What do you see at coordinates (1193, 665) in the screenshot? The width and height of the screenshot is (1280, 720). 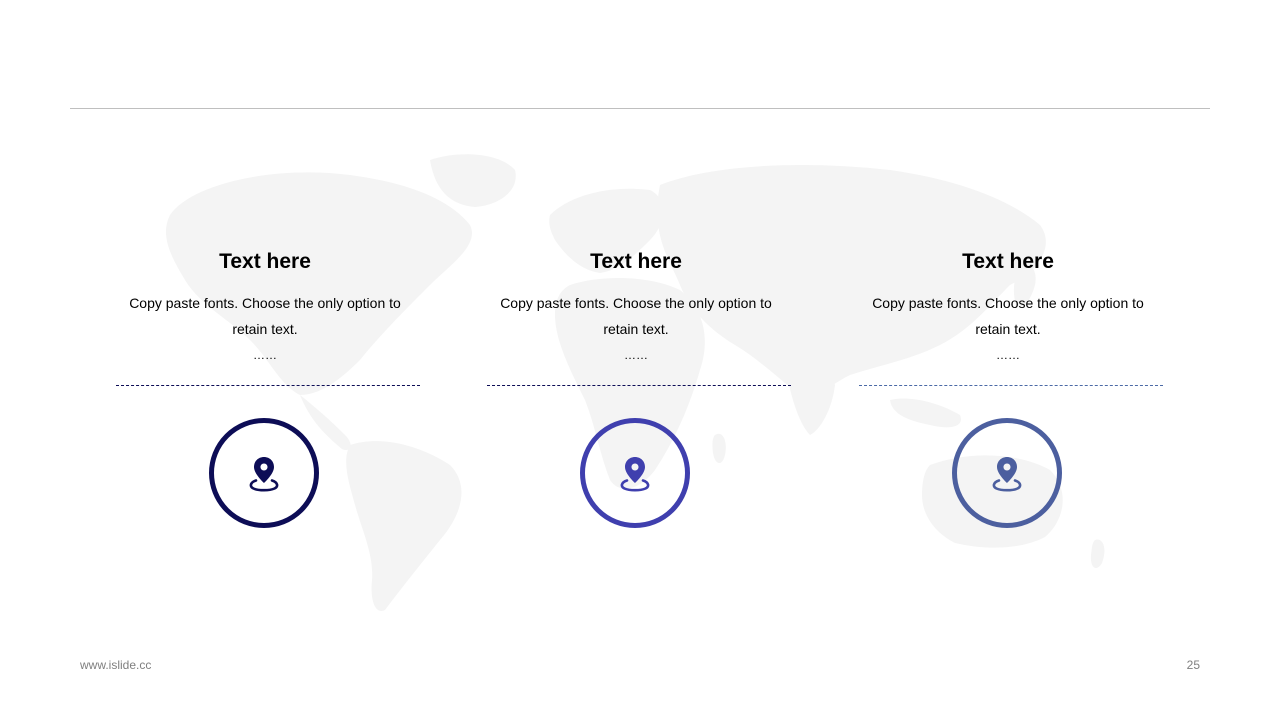 I see `page-number: 25` at bounding box center [1193, 665].